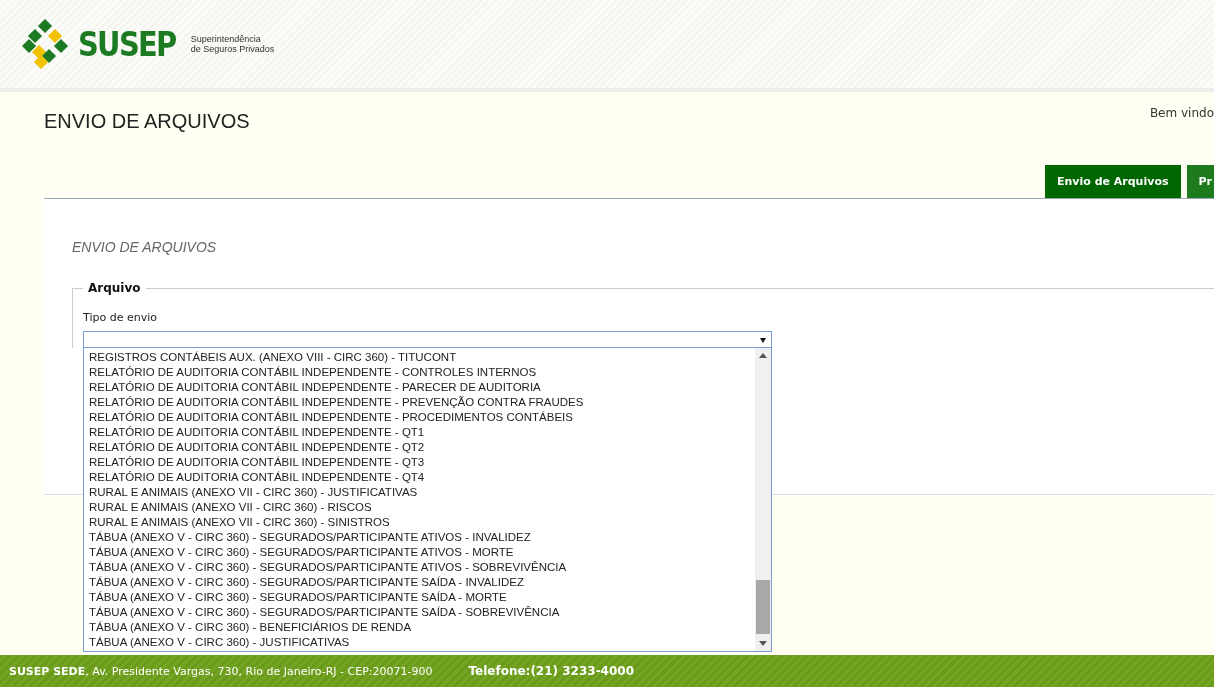 The width and height of the screenshot is (1214, 687). What do you see at coordinates (1112, 181) in the screenshot?
I see `nav-tab: Envio de Arquivos` at bounding box center [1112, 181].